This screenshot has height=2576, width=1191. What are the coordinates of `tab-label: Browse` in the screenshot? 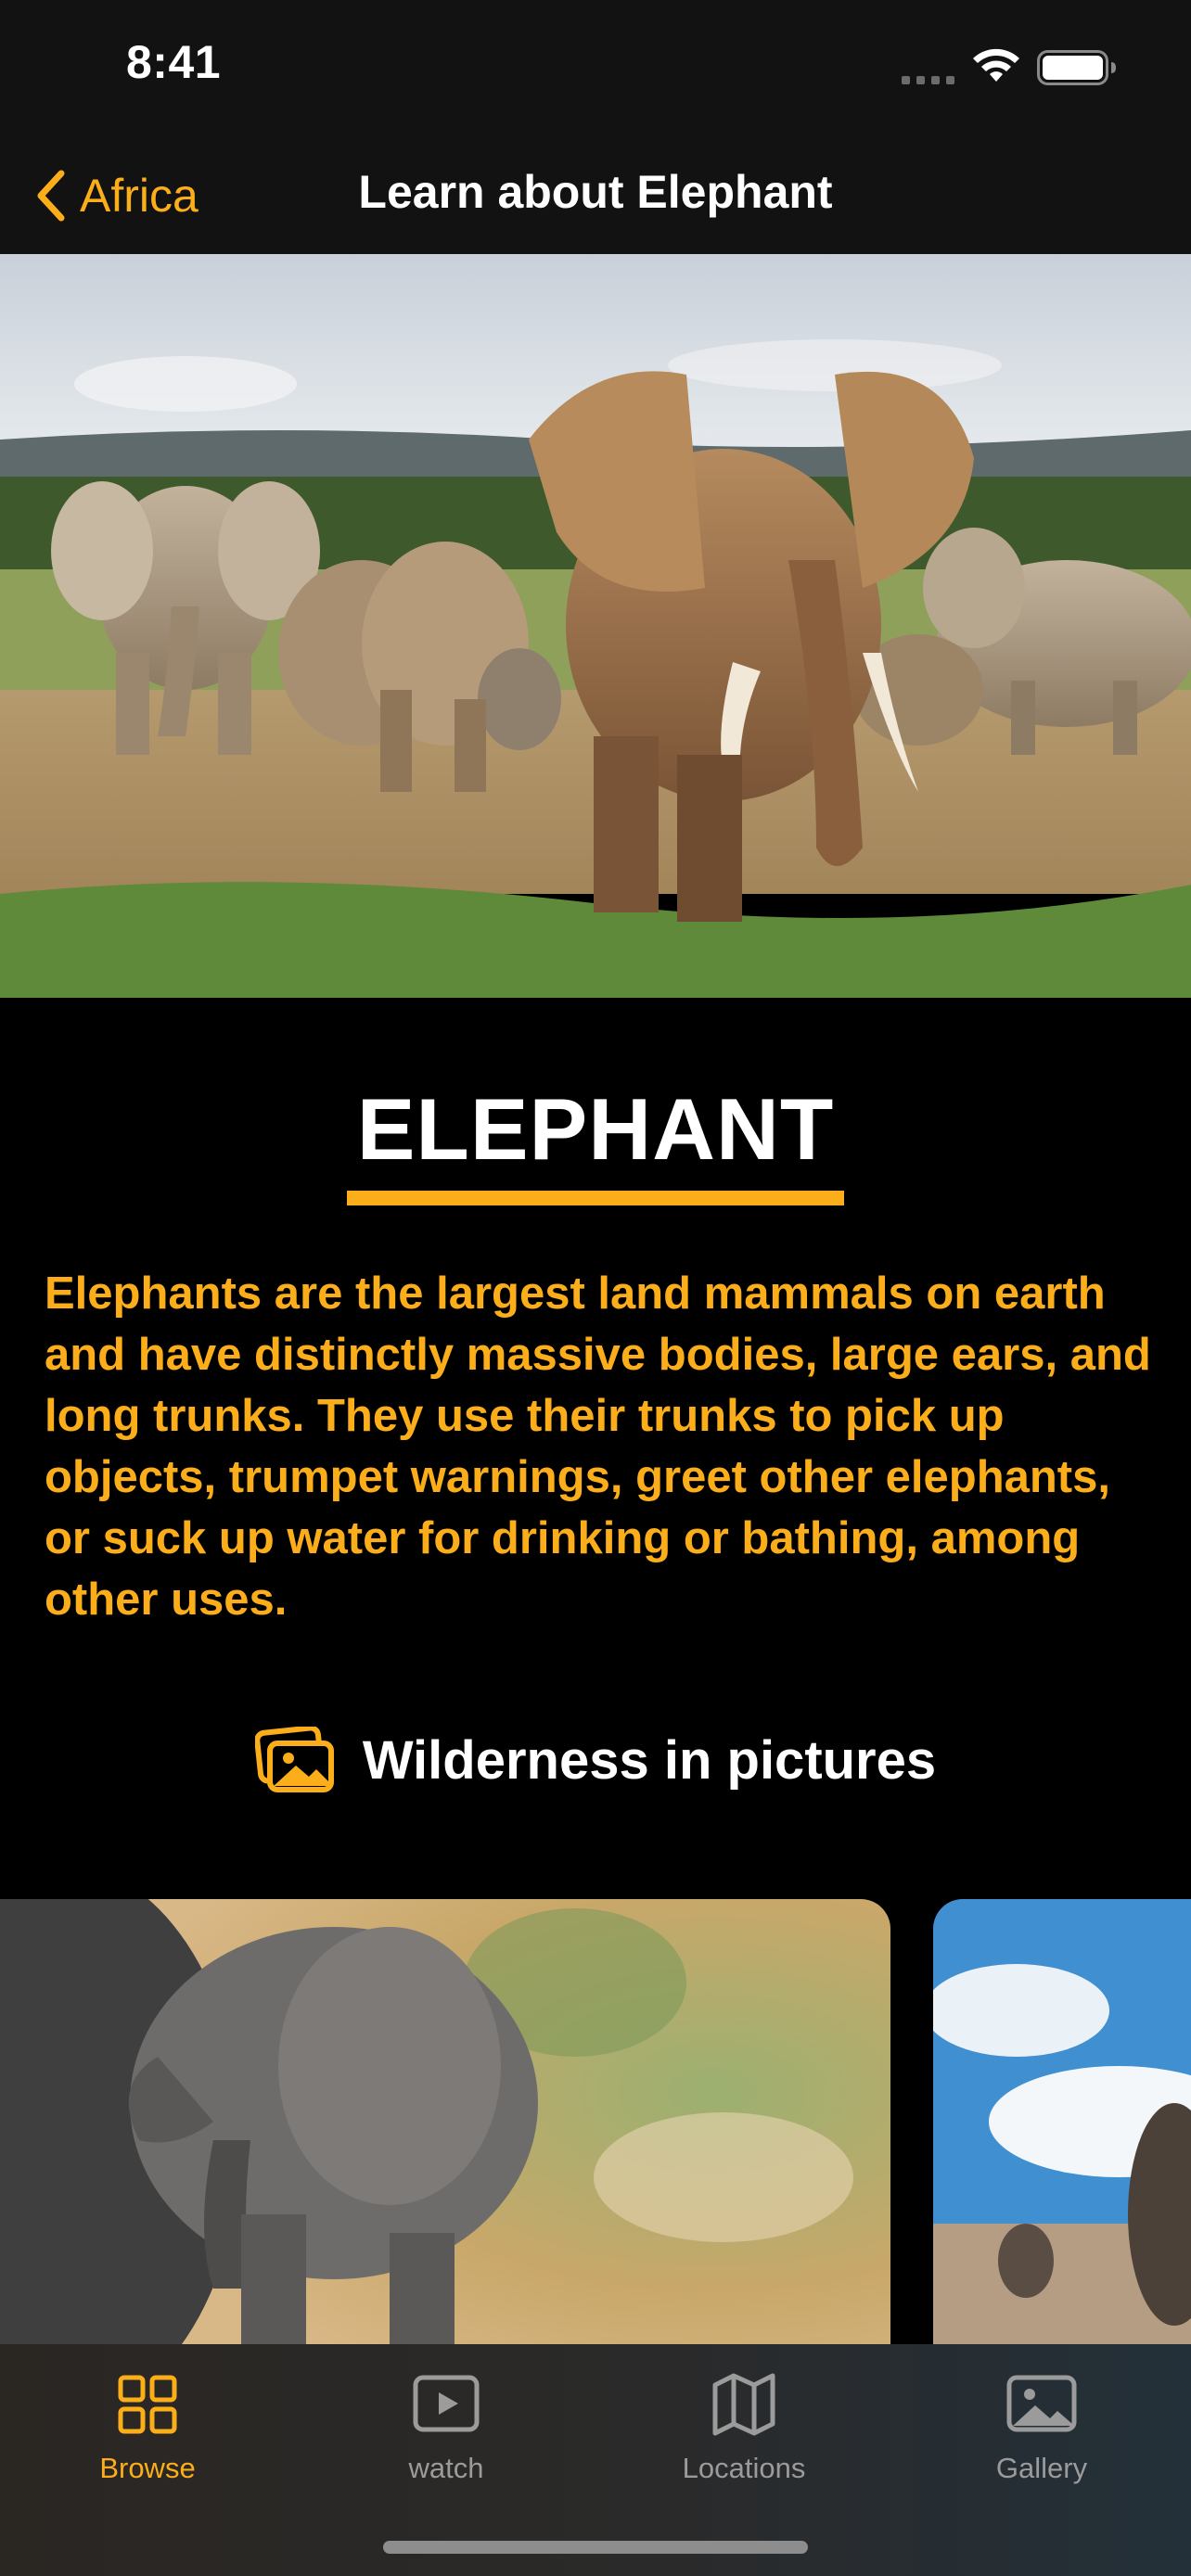 It's located at (147, 2468).